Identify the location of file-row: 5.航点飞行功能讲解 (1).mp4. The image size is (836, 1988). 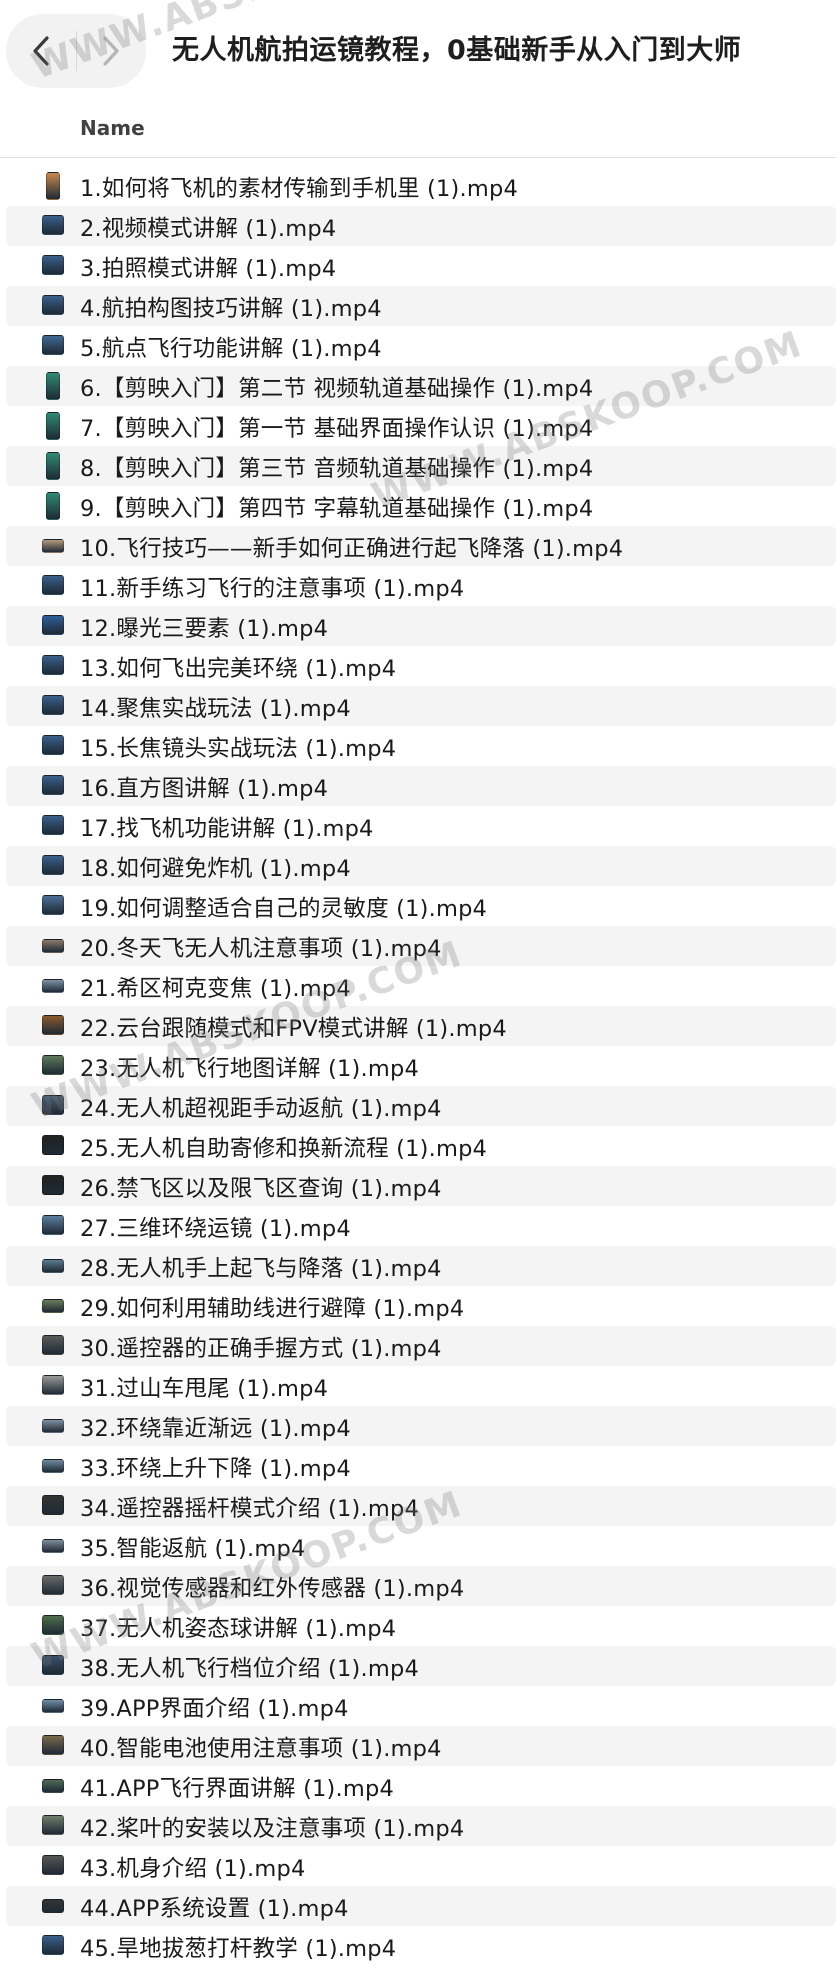
(421, 346).